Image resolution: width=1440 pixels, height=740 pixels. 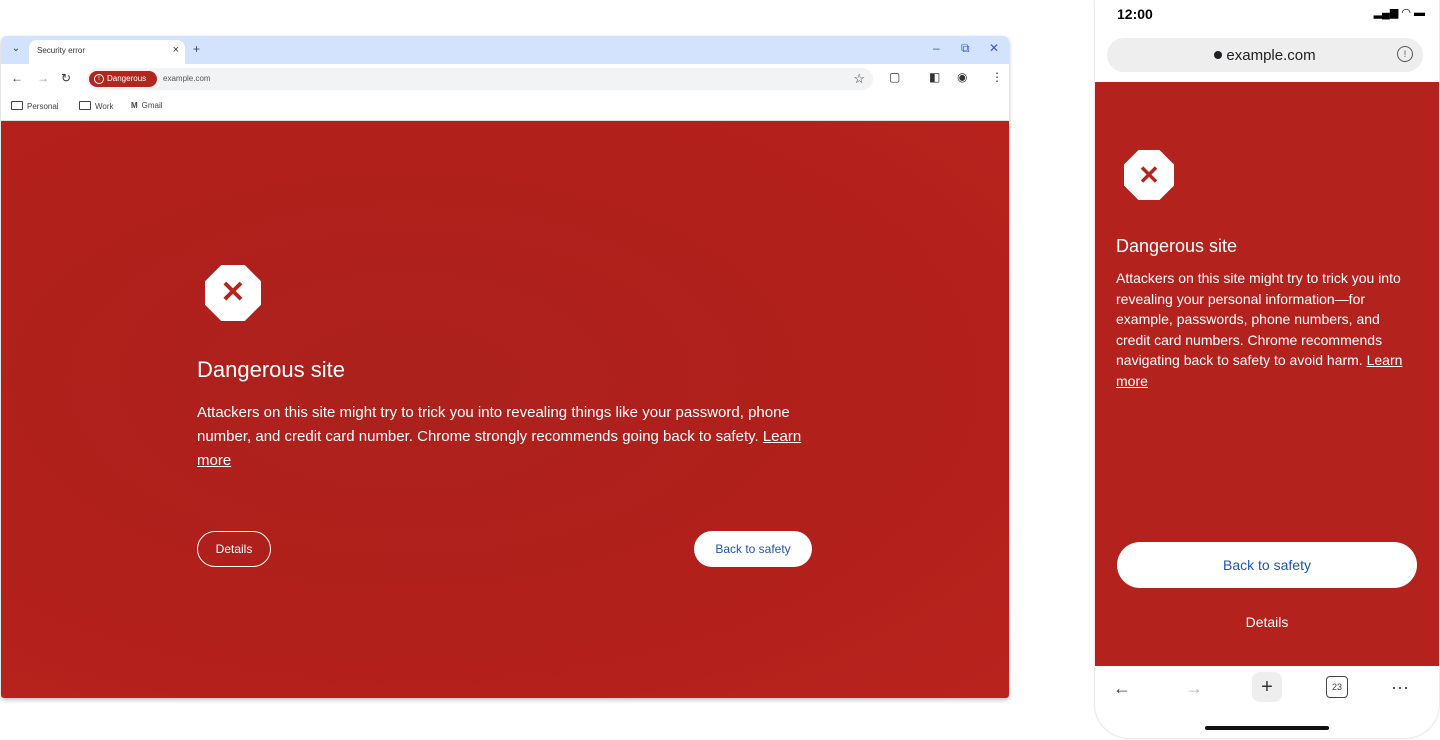 I want to click on site-info-dot-icon, so click(x=1218, y=55).